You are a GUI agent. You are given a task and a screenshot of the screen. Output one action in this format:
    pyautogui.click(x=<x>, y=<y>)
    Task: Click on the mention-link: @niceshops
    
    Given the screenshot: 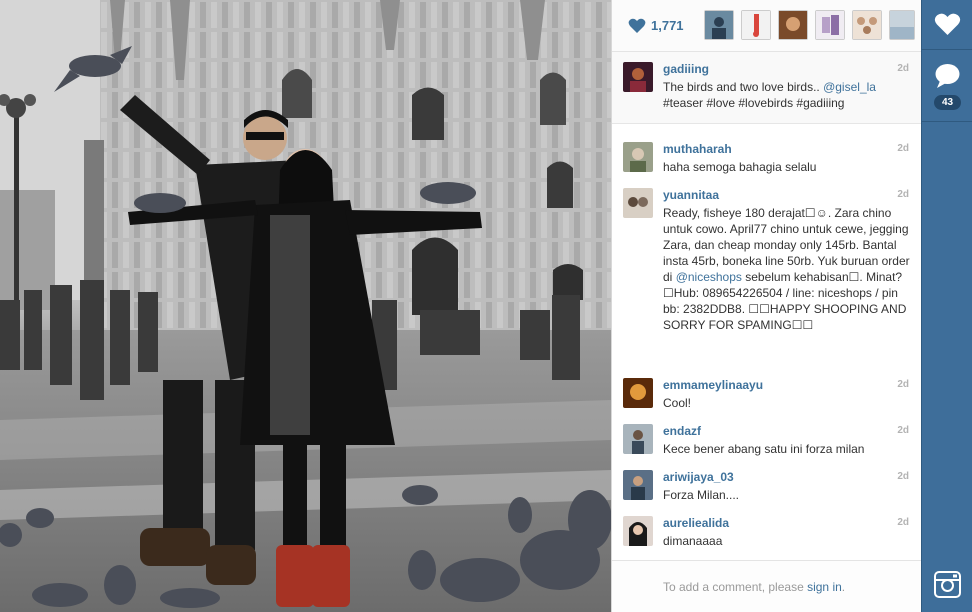 What is the action you would take?
    pyautogui.click(x=709, y=277)
    